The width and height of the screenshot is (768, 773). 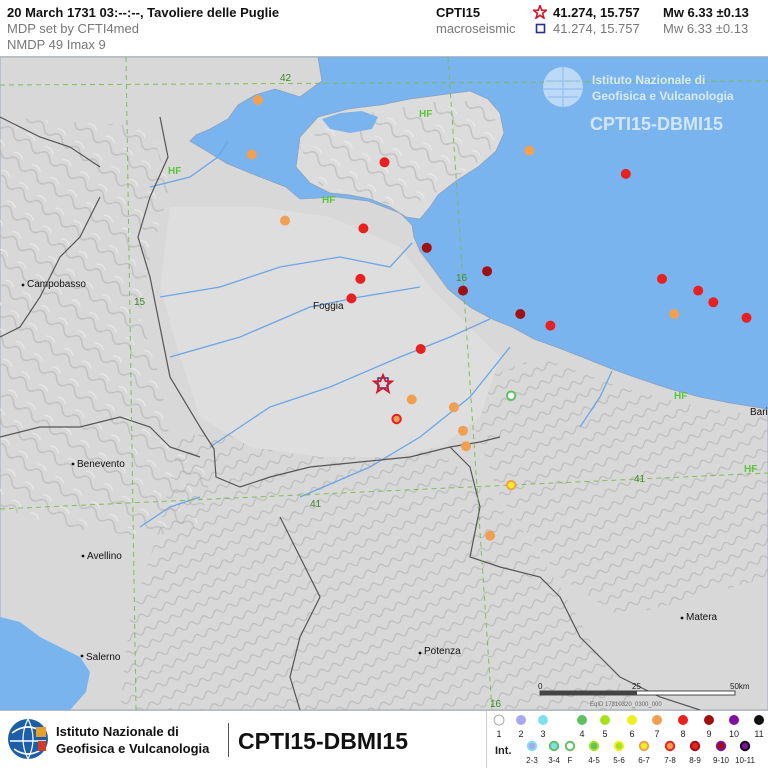 I want to click on city-label-foggia: Foggia, so click(x=328, y=306).